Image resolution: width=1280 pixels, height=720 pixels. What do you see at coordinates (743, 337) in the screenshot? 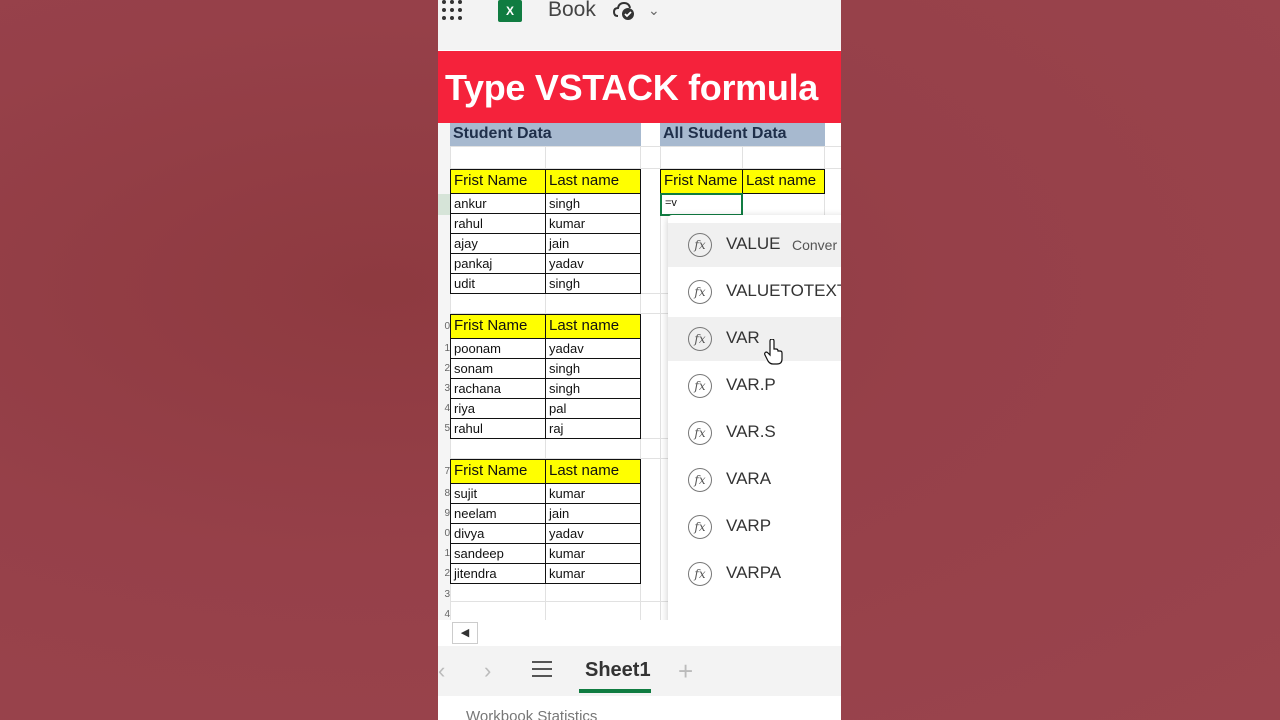
I see `suggestion-name: VAR` at bounding box center [743, 337].